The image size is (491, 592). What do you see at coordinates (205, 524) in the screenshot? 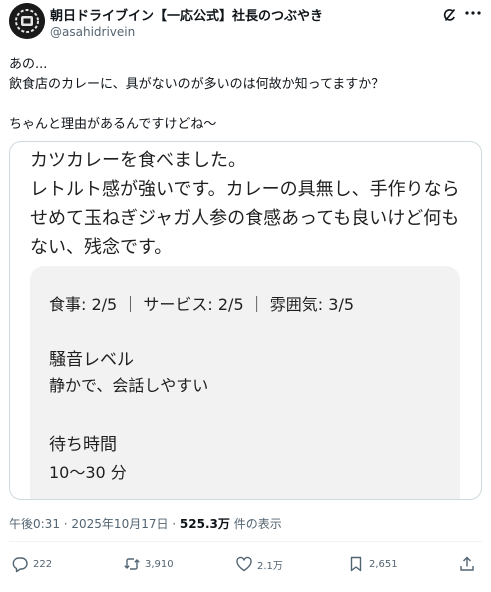
I see `views-count: 525.3万` at bounding box center [205, 524].